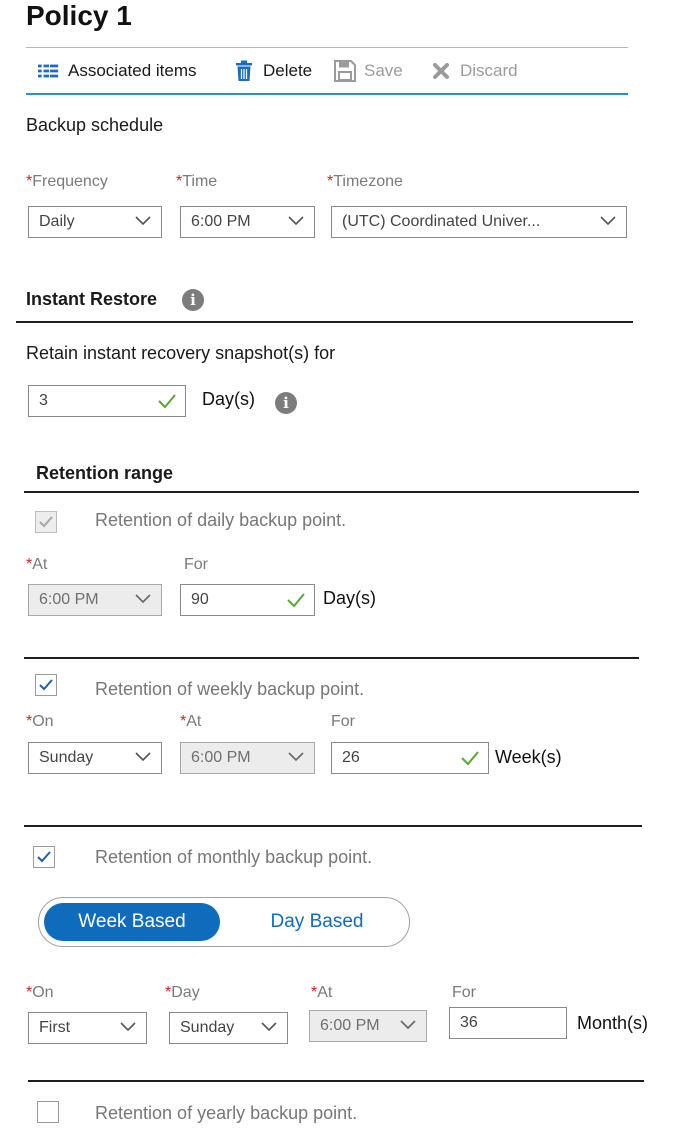 The image size is (680, 1138). I want to click on time-select: 6:00 PM, so click(247, 222).